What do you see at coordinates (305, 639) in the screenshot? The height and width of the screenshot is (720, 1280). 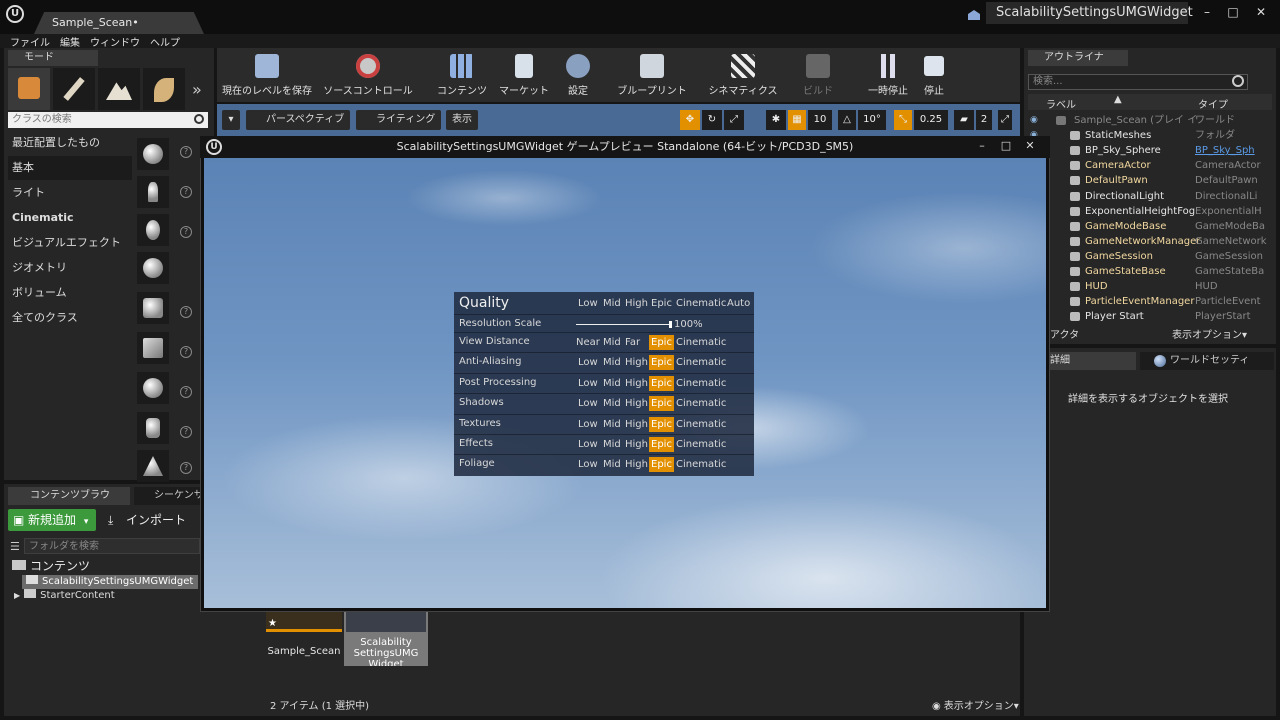 I see `asset-tile-sample-scean: ★ Sample_Scean` at bounding box center [305, 639].